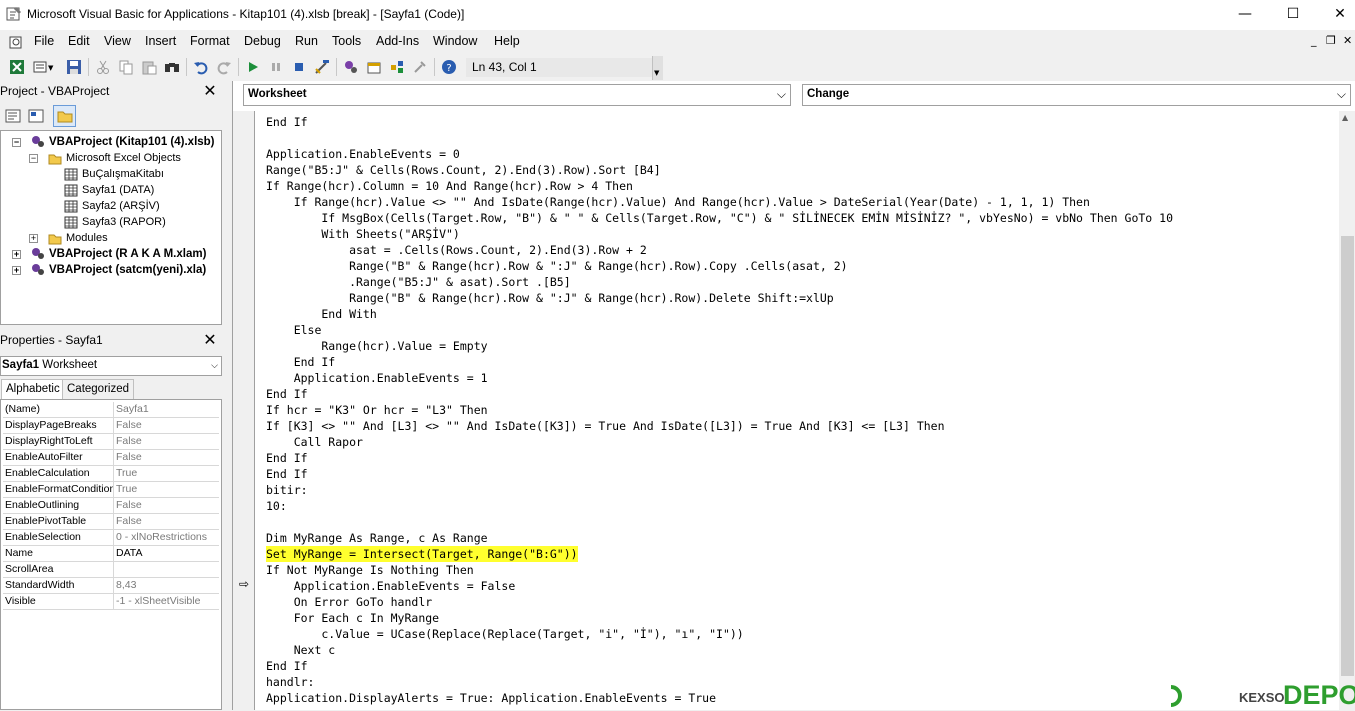 The image size is (1355, 711). What do you see at coordinates (1336, 15) in the screenshot?
I see `close-button: ✕` at bounding box center [1336, 15].